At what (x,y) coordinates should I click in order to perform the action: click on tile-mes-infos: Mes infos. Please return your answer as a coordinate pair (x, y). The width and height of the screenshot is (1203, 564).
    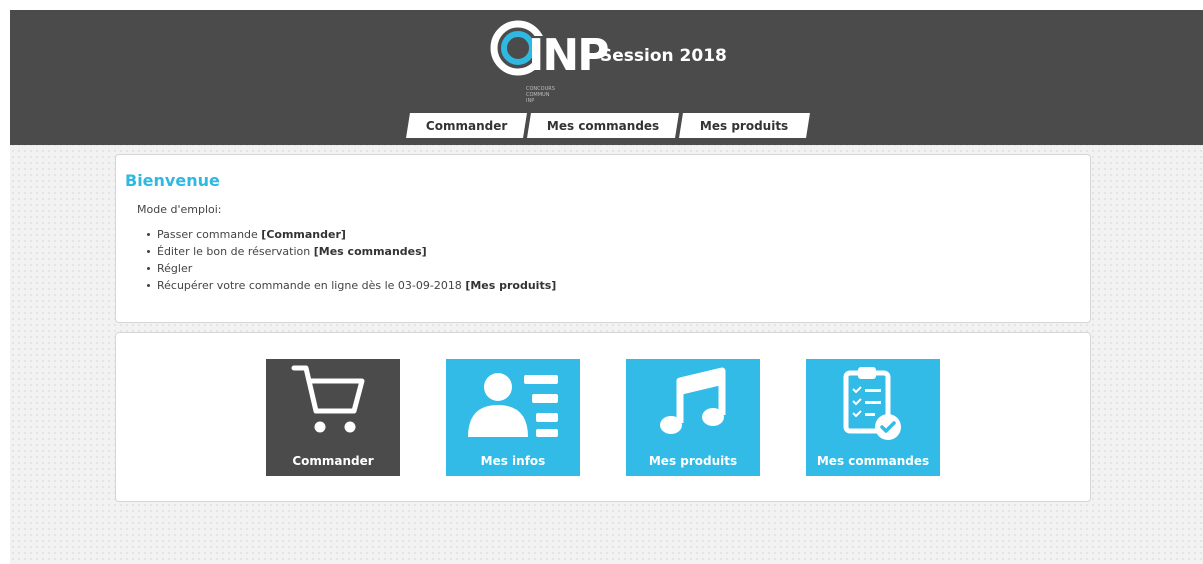
    Looking at the image, I should click on (513, 417).